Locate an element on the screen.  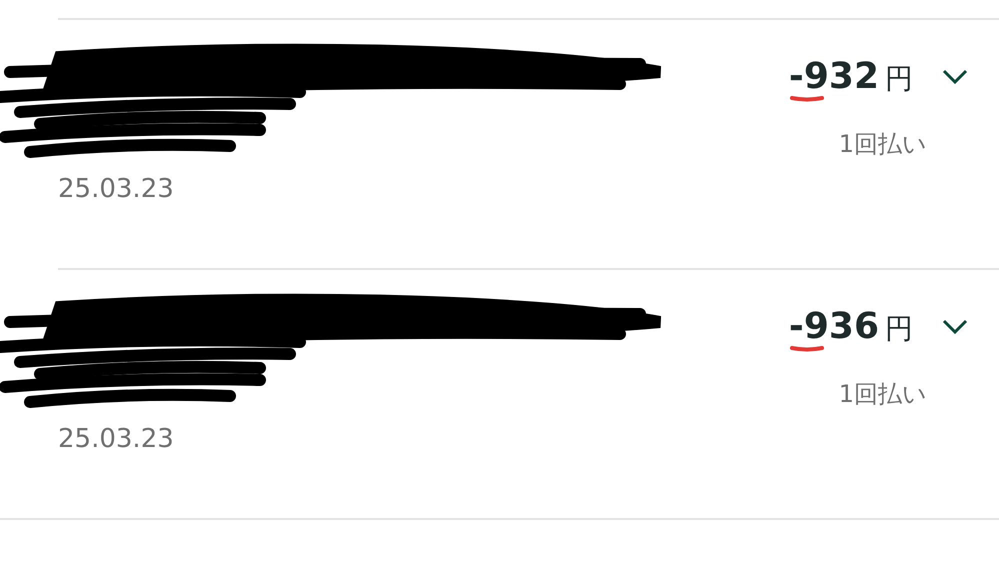
amount: -936 is located at coordinates (833, 326).